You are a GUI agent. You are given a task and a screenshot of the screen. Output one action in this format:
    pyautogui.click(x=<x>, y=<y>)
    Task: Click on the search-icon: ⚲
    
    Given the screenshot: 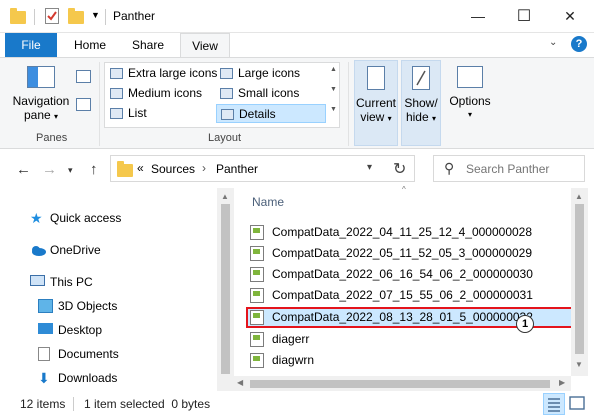 What is the action you would take?
    pyautogui.click(x=449, y=168)
    